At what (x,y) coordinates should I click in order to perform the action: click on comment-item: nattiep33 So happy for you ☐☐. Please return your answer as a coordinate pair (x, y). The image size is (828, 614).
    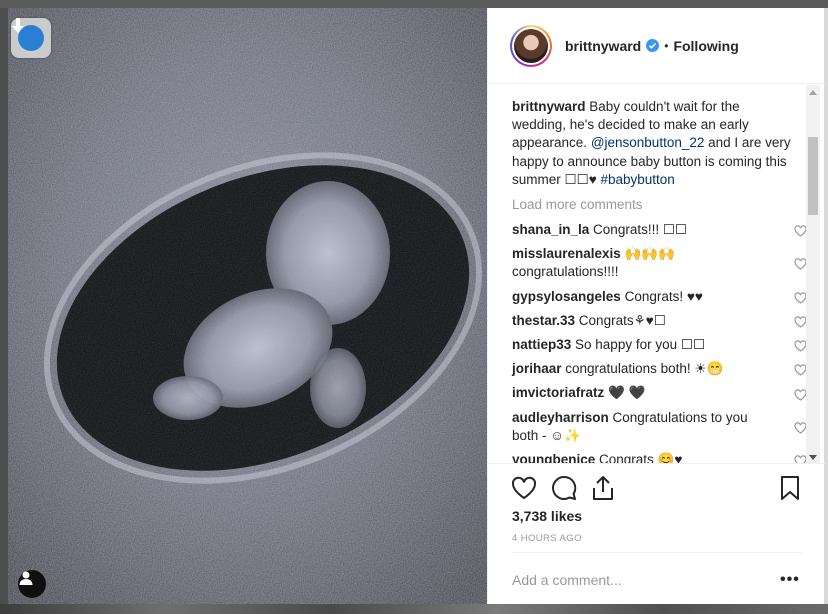
    Looking at the image, I should click on (659, 345).